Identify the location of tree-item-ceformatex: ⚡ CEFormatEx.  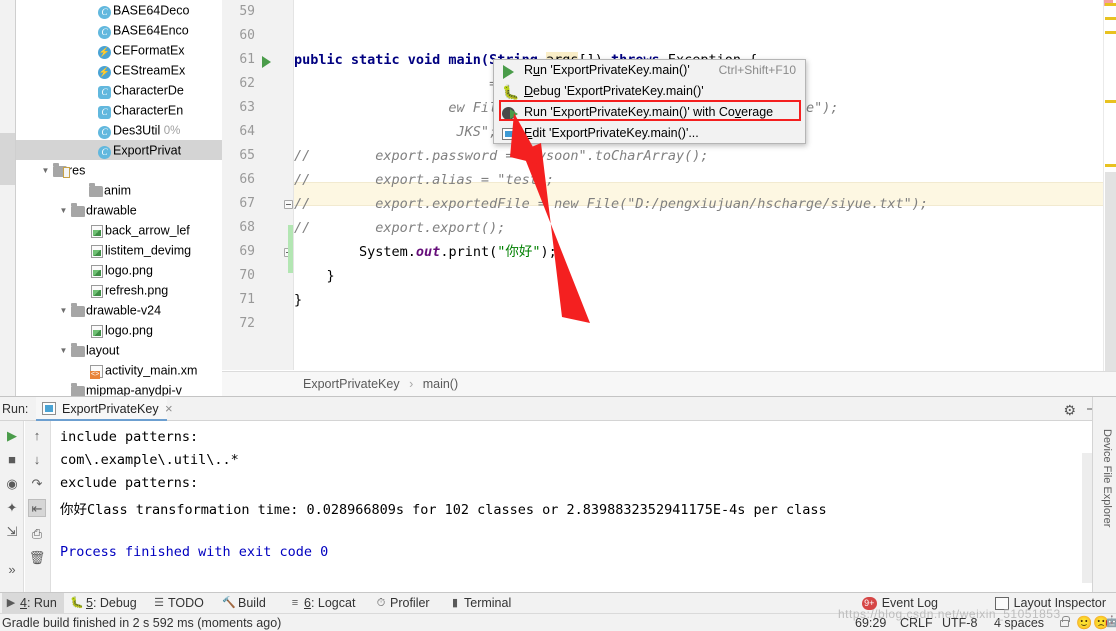
(119, 50).